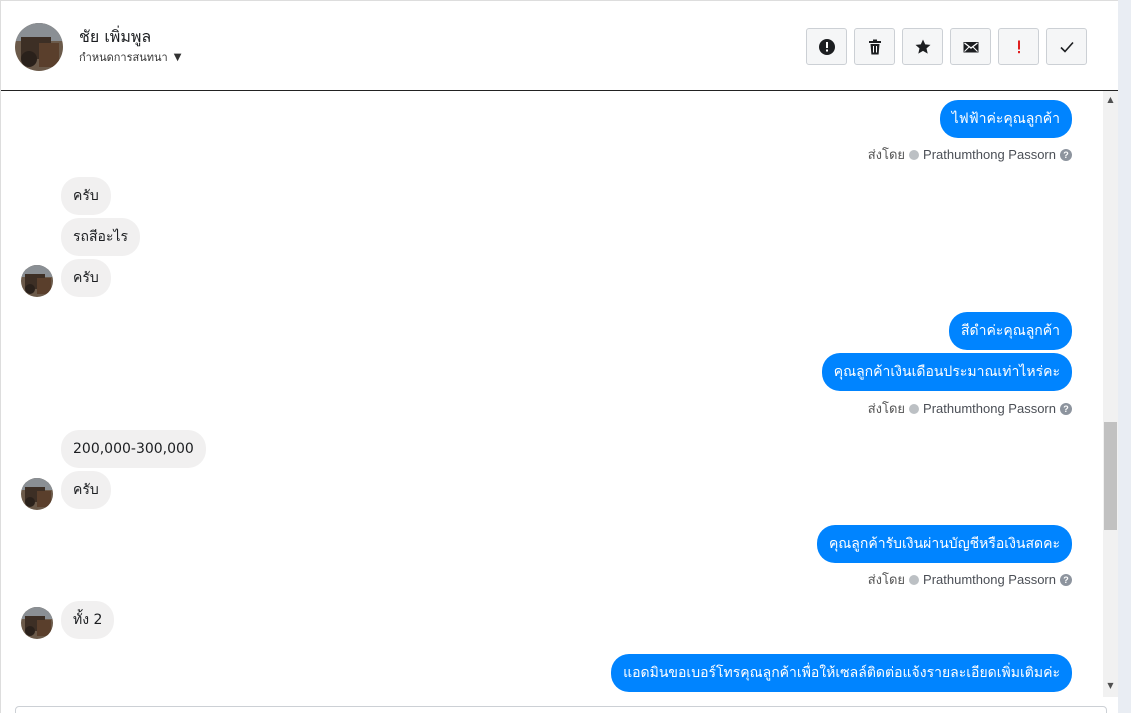  What do you see at coordinates (1124, 356) in the screenshot?
I see `window-edge` at bounding box center [1124, 356].